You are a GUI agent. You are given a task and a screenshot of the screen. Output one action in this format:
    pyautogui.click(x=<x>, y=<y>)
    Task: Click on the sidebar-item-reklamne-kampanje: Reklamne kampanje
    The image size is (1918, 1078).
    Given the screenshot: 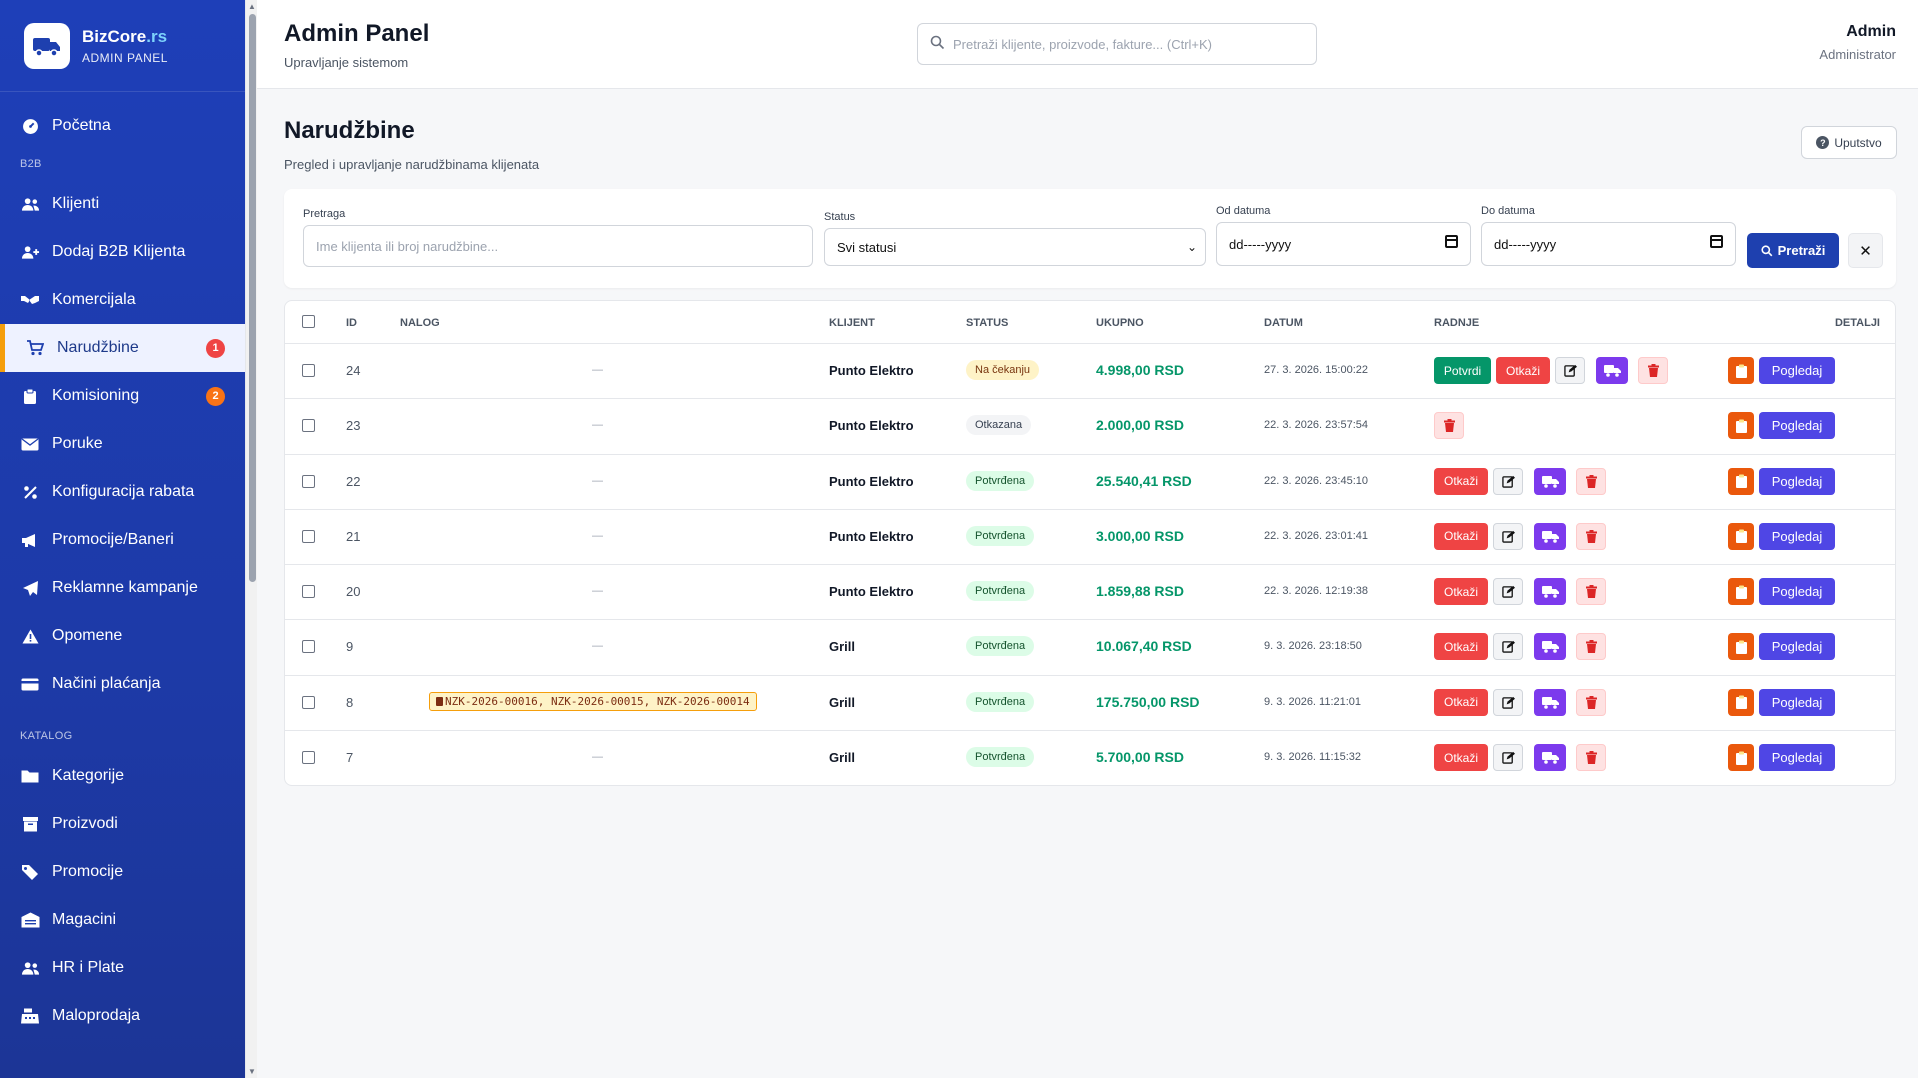 What is the action you would take?
    pyautogui.click(x=122, y=588)
    